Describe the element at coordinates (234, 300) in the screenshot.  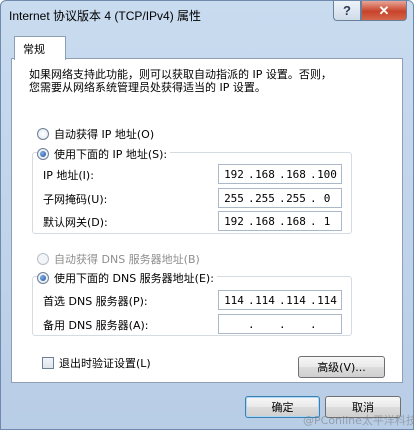
I see `preferred-dns-octet-1: 114` at that location.